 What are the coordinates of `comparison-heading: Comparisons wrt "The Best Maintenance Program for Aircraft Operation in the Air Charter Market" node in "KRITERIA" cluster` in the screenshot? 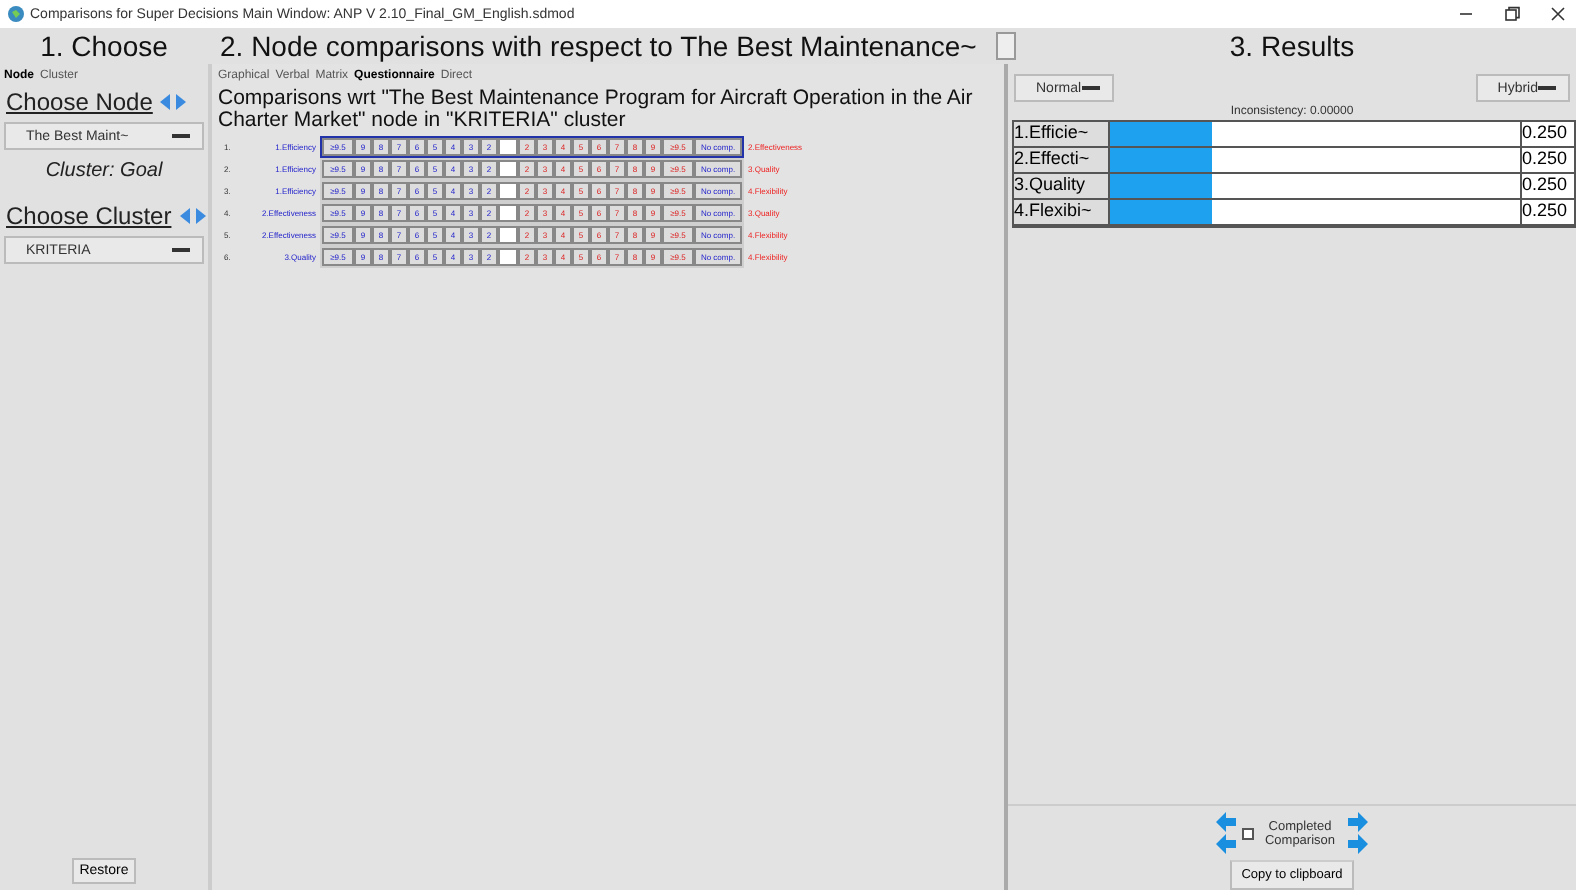 It's located at (596, 110).